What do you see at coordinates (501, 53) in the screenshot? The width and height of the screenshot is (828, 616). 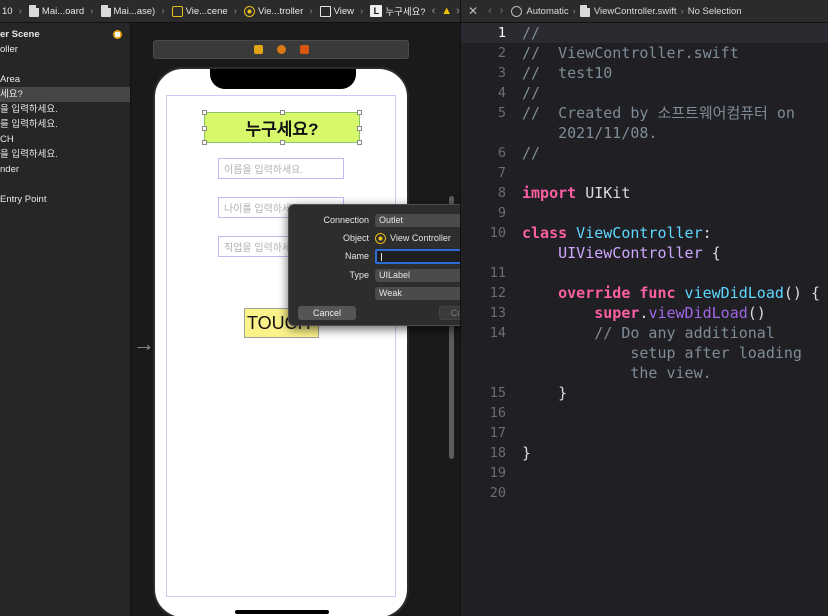 I see `line-number: 2` at bounding box center [501, 53].